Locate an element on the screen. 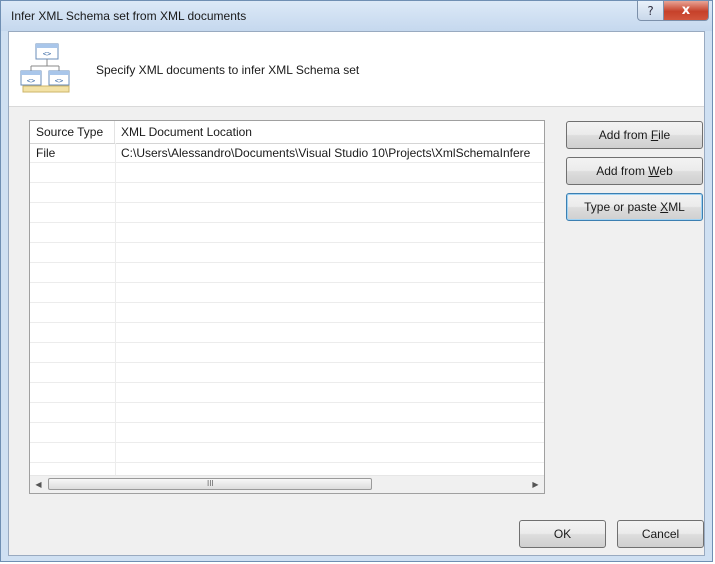 The image size is (715, 564). type-or-paste-xml-button: Type or paste XML is located at coordinates (634, 207).